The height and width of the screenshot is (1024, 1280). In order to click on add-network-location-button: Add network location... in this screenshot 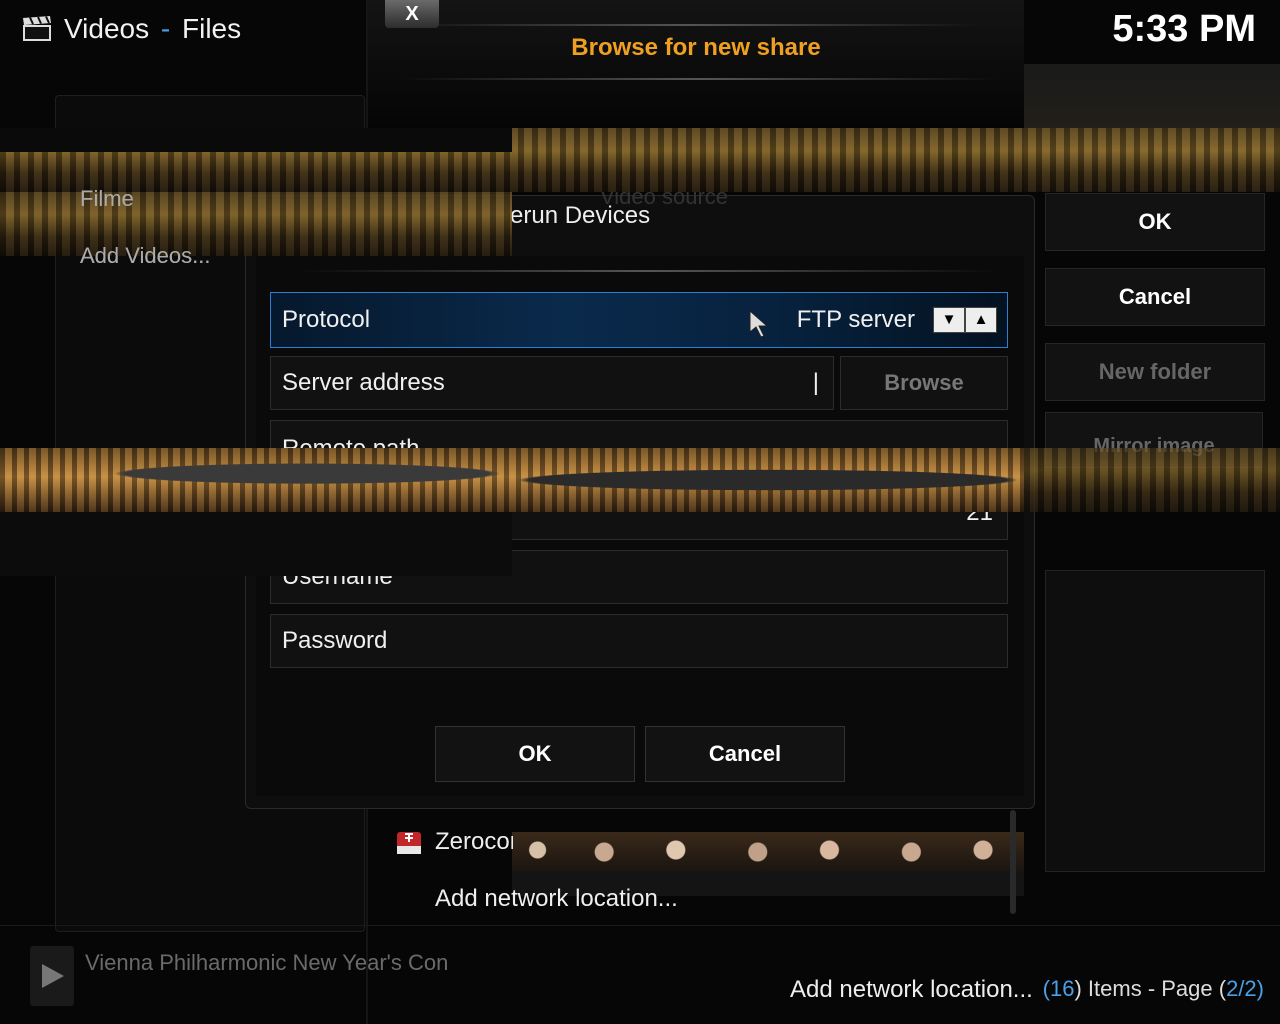, I will do `click(911, 990)`.